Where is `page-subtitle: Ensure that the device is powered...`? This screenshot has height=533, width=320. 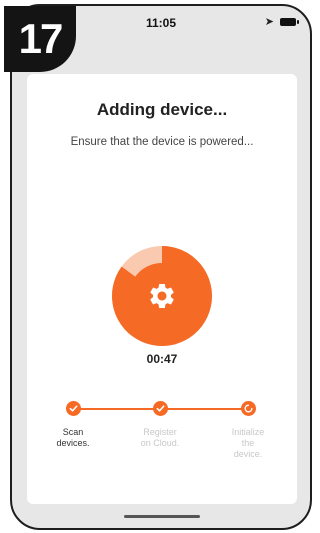 page-subtitle: Ensure that the device is powered... is located at coordinates (162, 142).